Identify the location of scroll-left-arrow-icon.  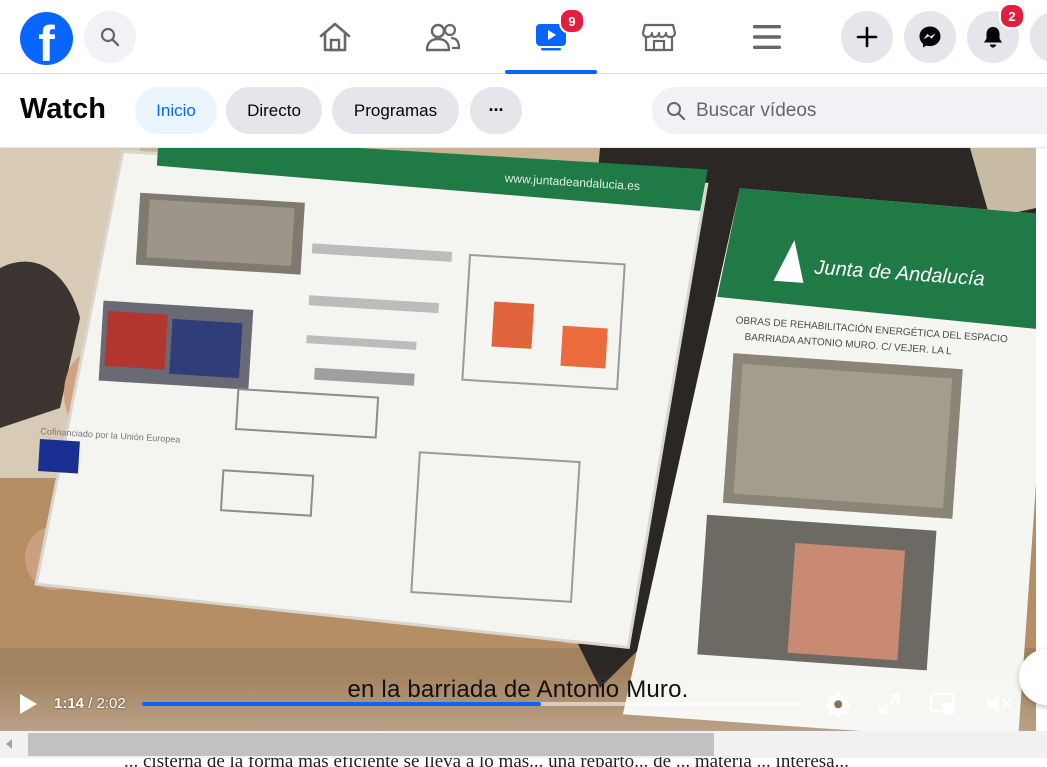
(9, 744).